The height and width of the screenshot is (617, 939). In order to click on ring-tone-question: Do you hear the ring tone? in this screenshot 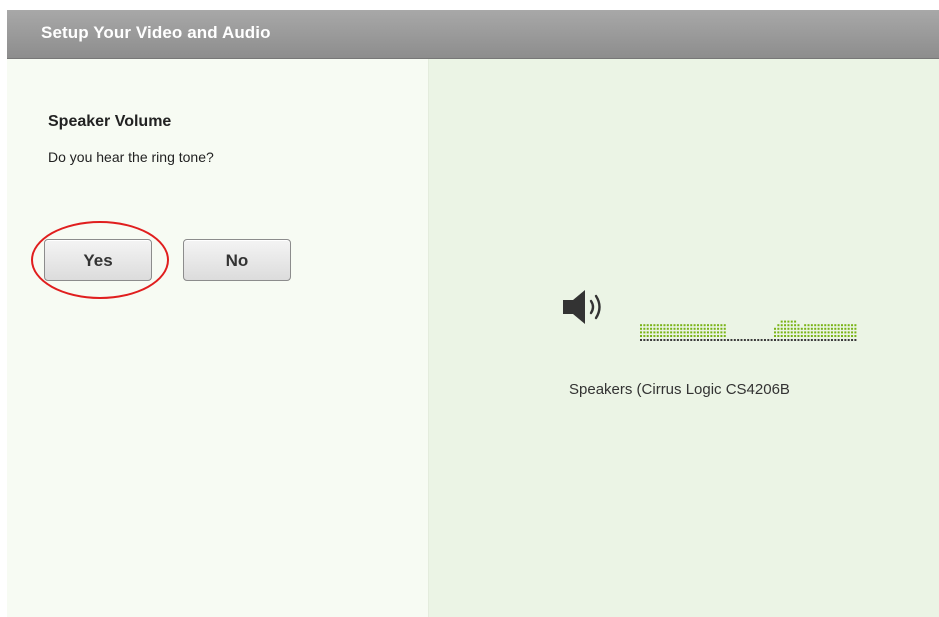, I will do `click(131, 157)`.